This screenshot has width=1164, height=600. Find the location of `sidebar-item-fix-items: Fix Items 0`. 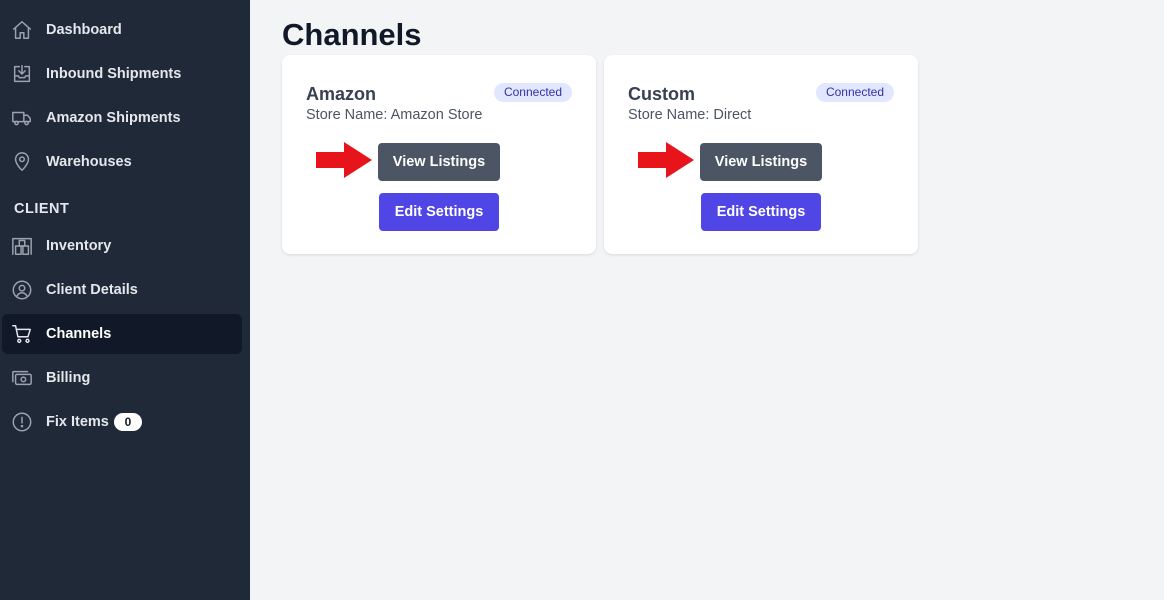

sidebar-item-fix-items: Fix Items 0 is located at coordinates (122, 422).